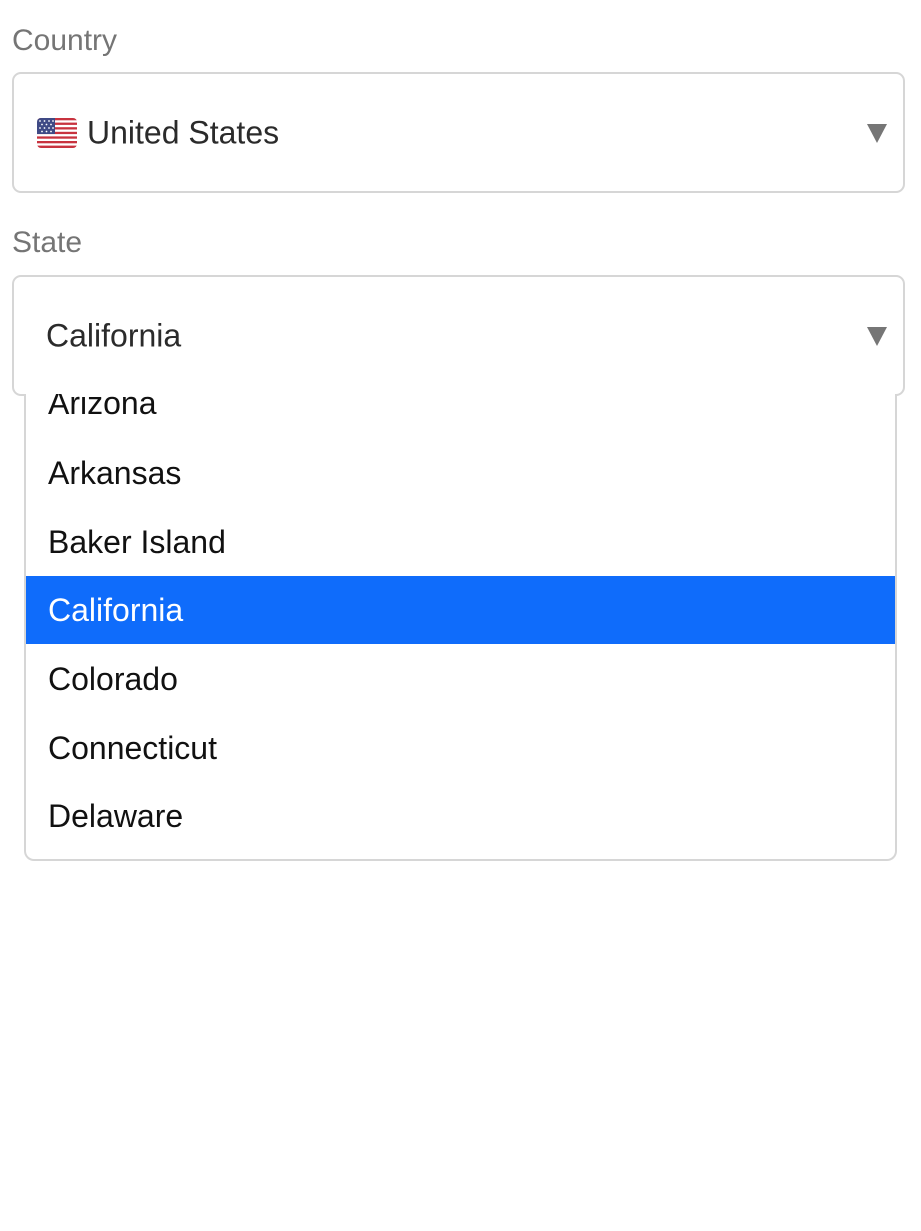  Describe the element at coordinates (460, 748) in the screenshot. I see `option-connecticut: Connecticut` at that location.